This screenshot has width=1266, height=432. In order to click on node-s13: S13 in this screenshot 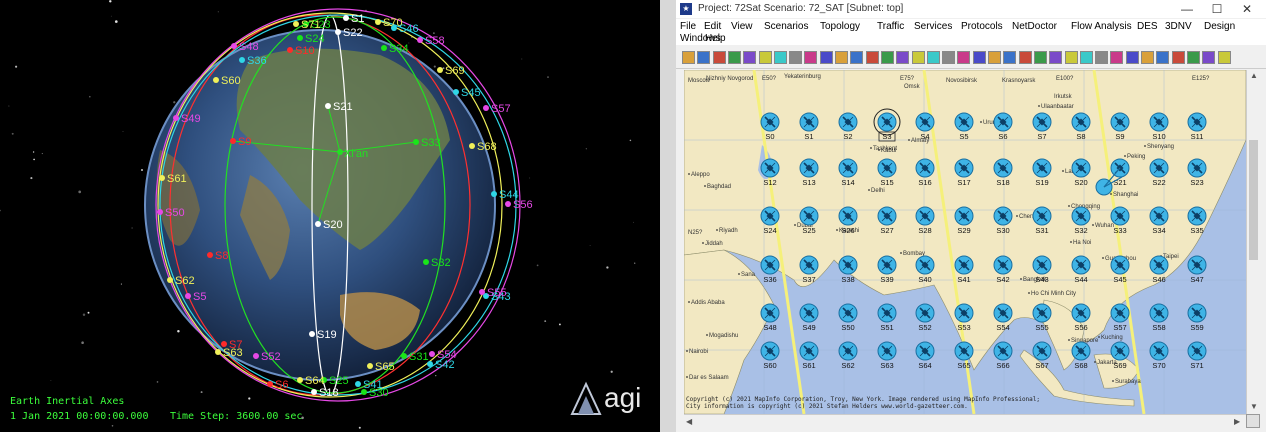, I will do `click(809, 172)`.